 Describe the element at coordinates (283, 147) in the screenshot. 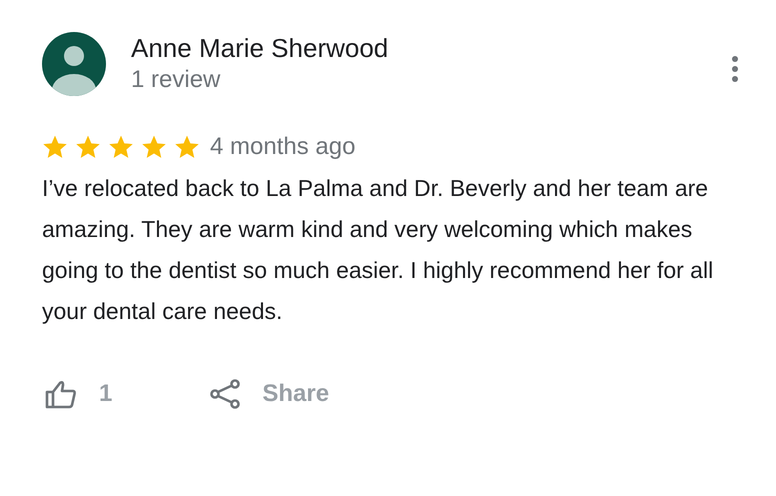

I see `review-time: 4 months ago` at that location.